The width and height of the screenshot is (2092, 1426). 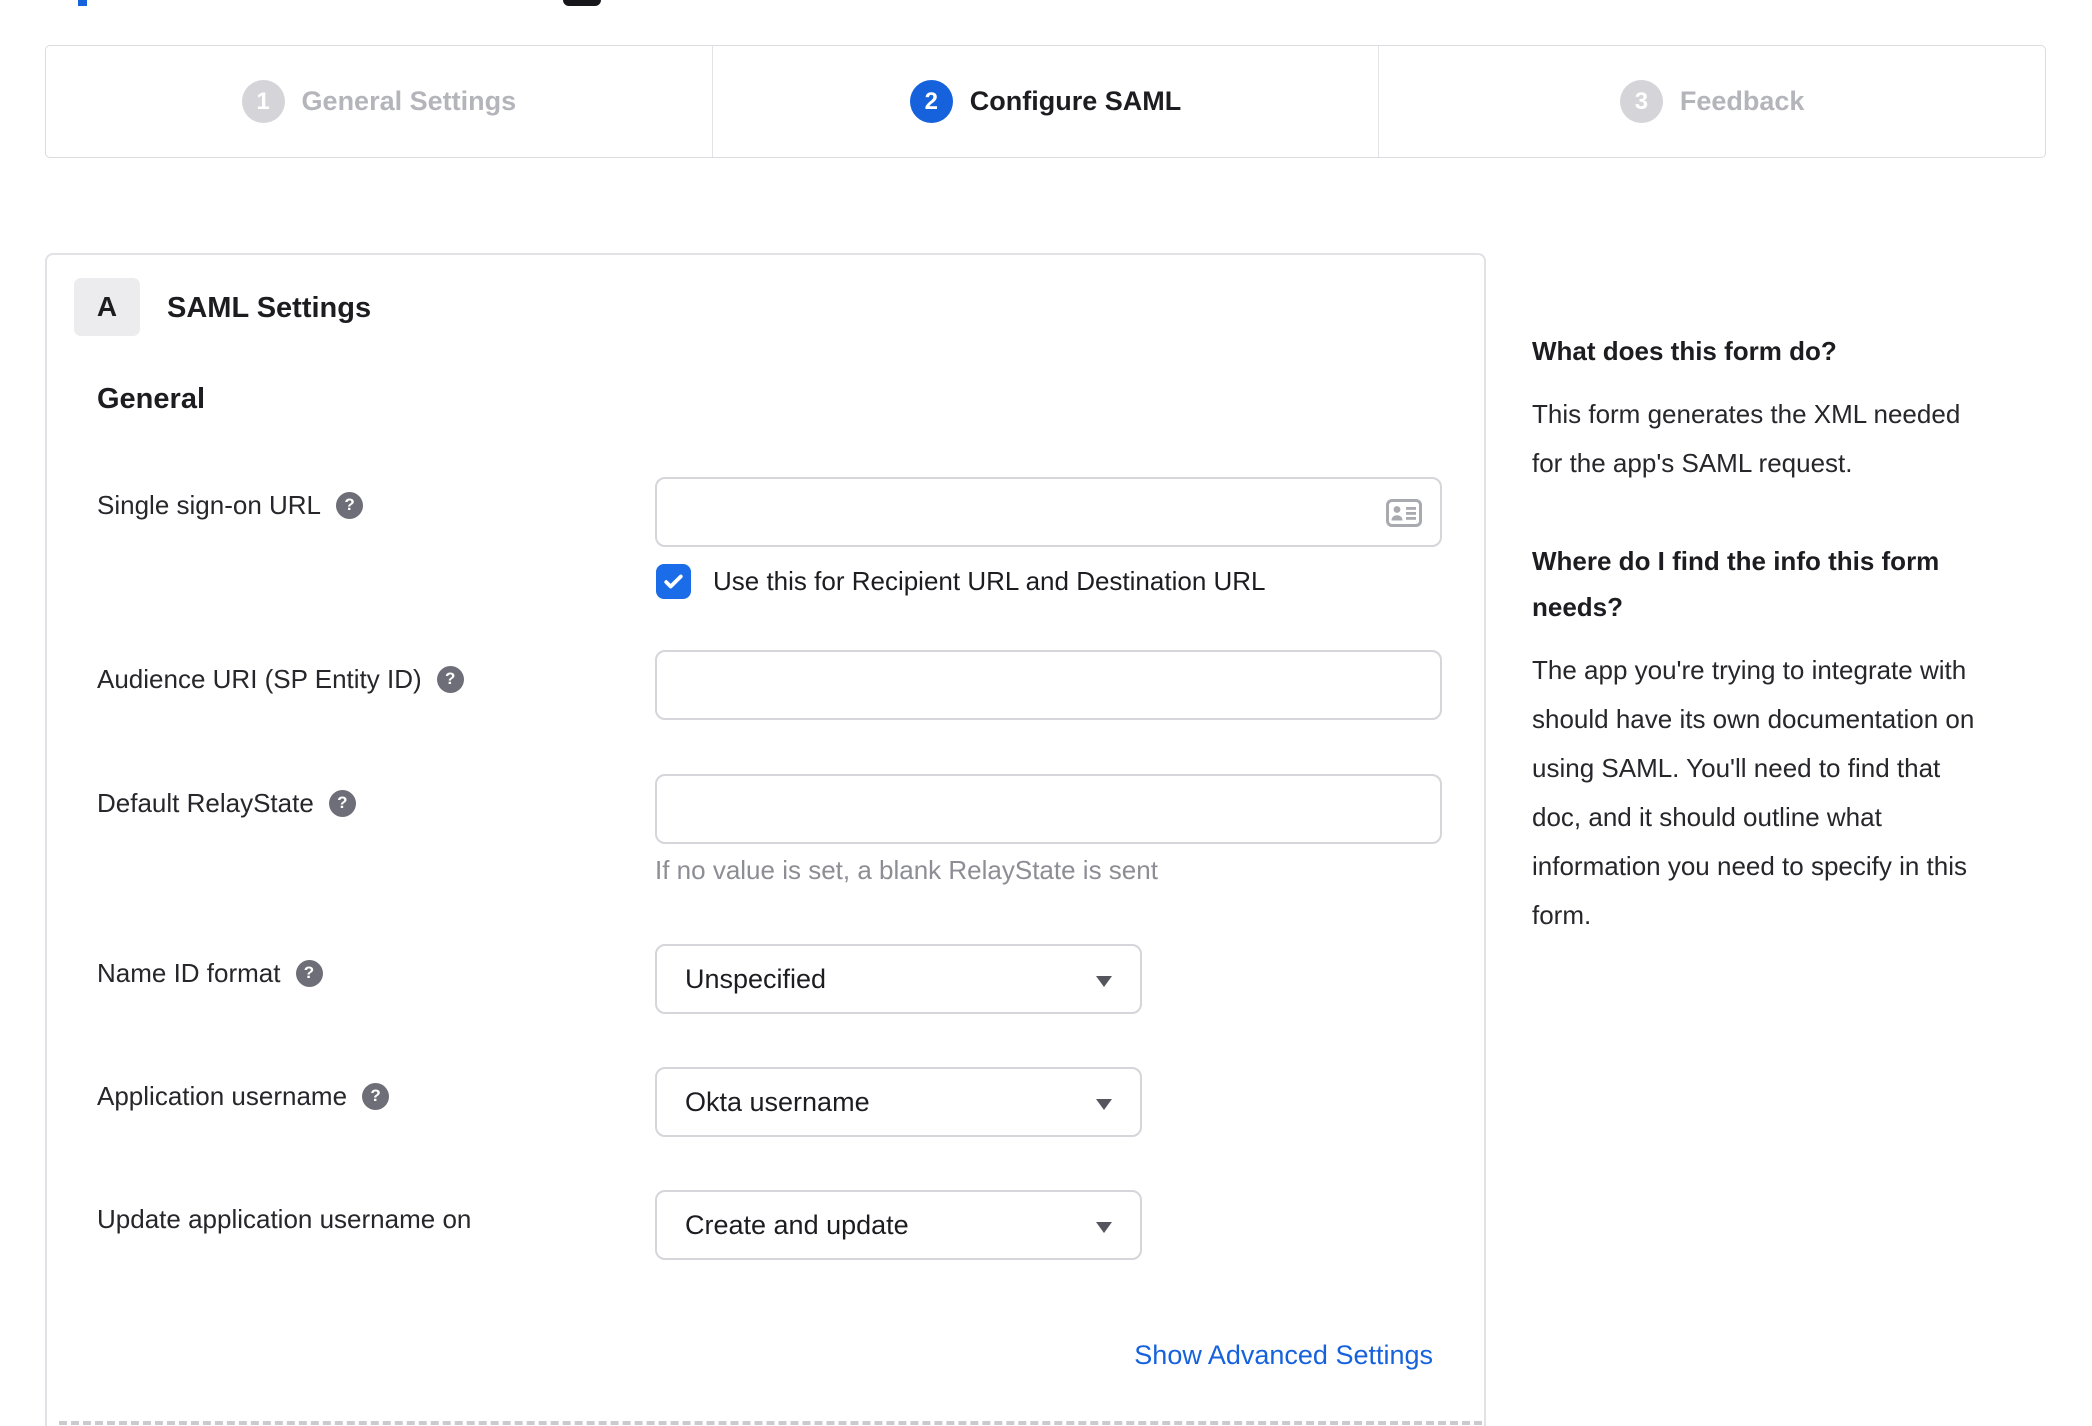 What do you see at coordinates (409, 101) in the screenshot?
I see `step-1-label: General Settings` at bounding box center [409, 101].